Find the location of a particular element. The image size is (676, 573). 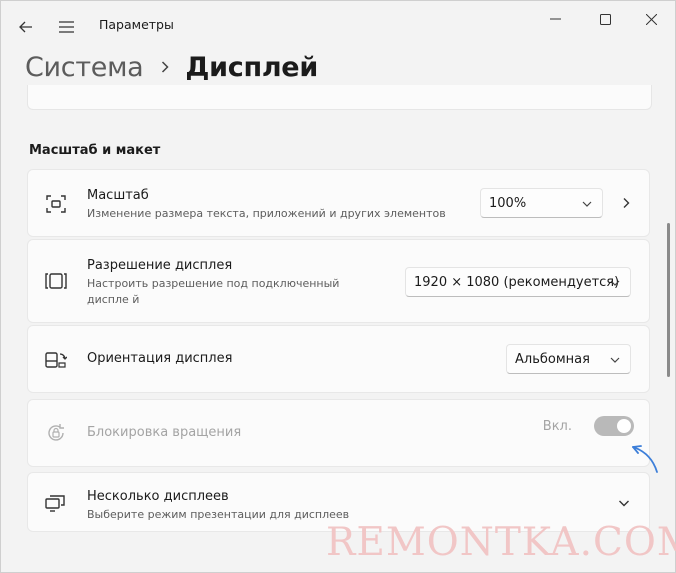

breadcrumb: Система Дисплей is located at coordinates (171, 67).